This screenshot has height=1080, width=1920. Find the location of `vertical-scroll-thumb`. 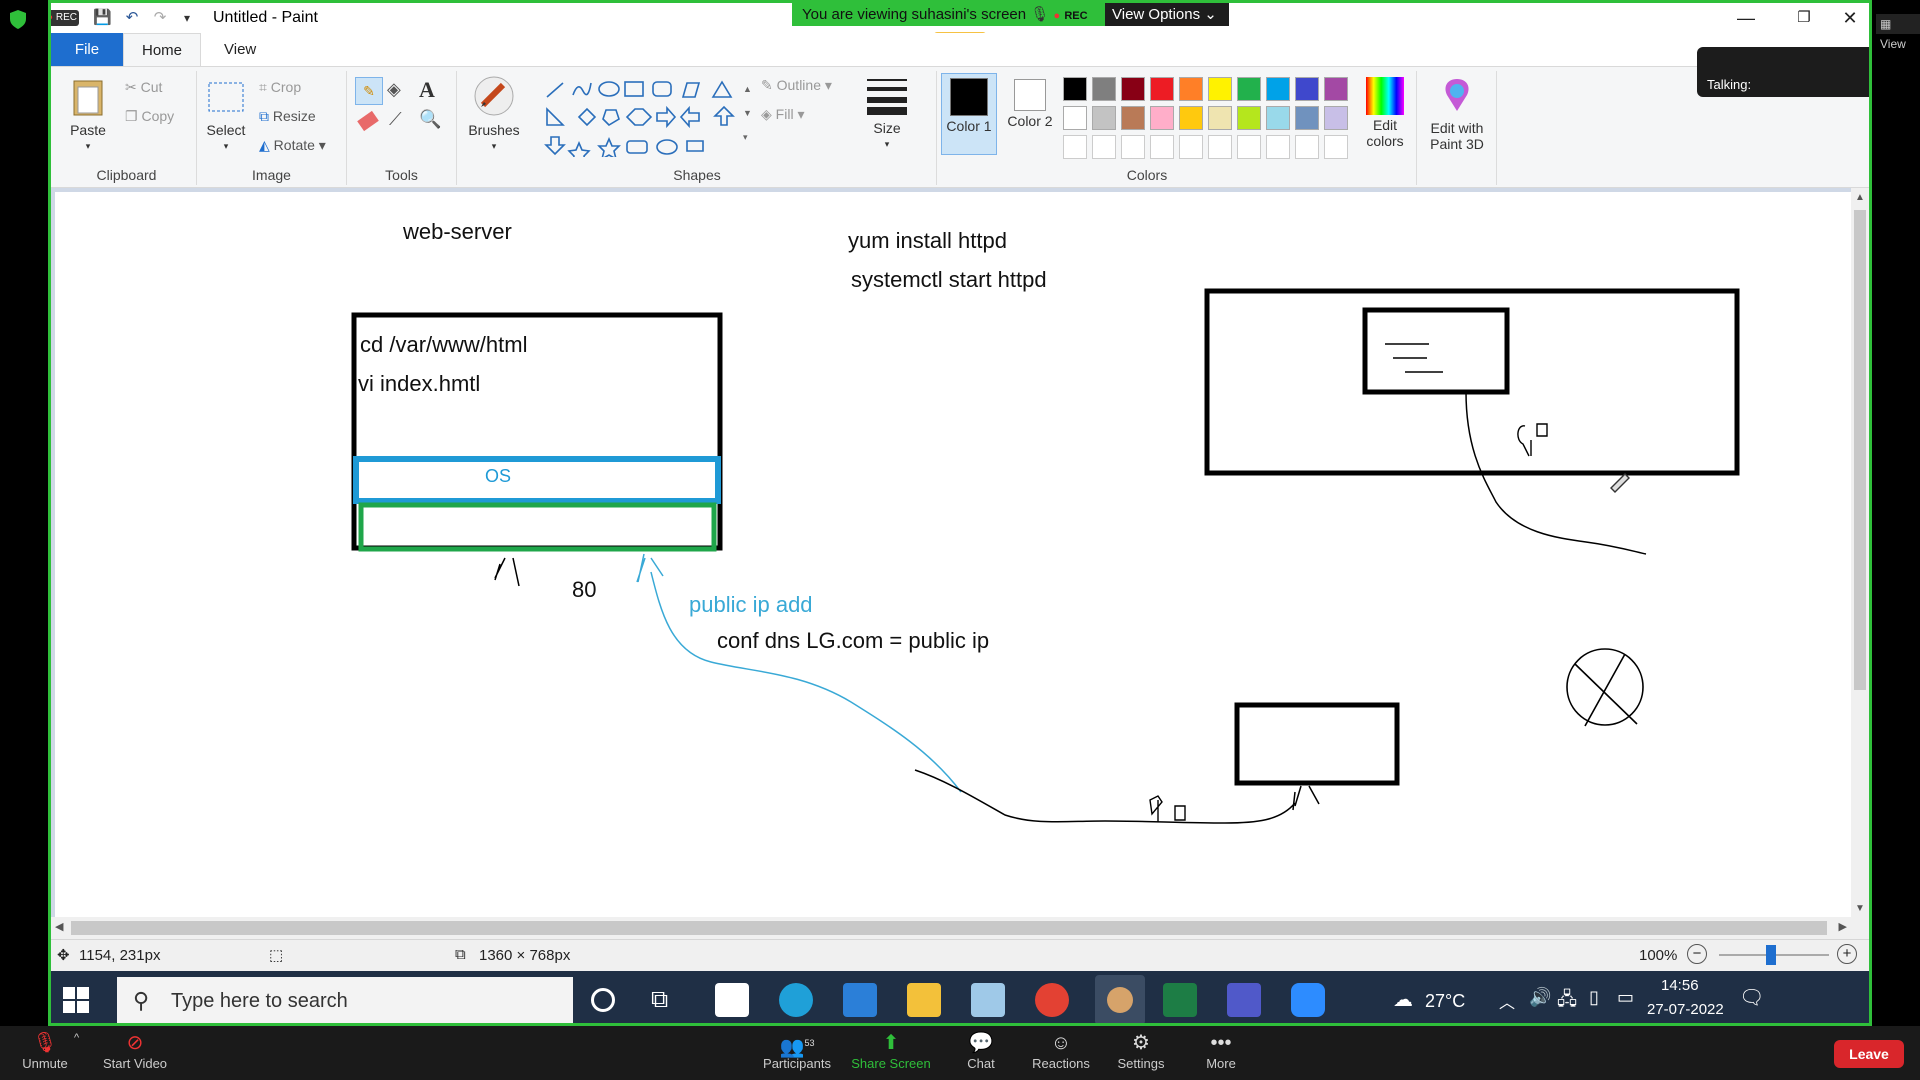

vertical-scroll-thumb is located at coordinates (1860, 450).